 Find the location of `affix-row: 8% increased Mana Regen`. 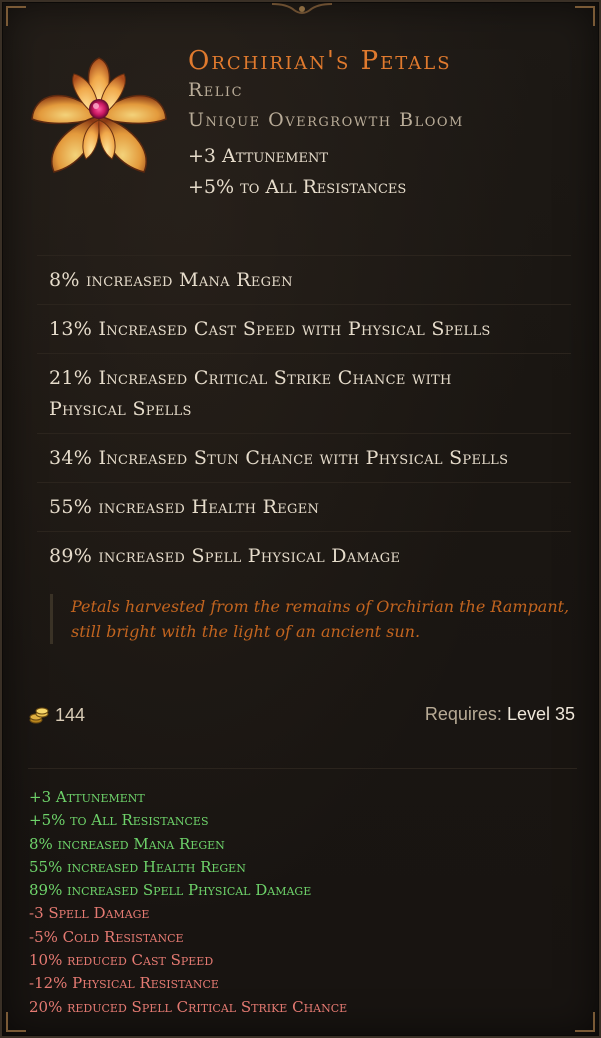

affix-row: 8% increased Mana Regen is located at coordinates (304, 279).